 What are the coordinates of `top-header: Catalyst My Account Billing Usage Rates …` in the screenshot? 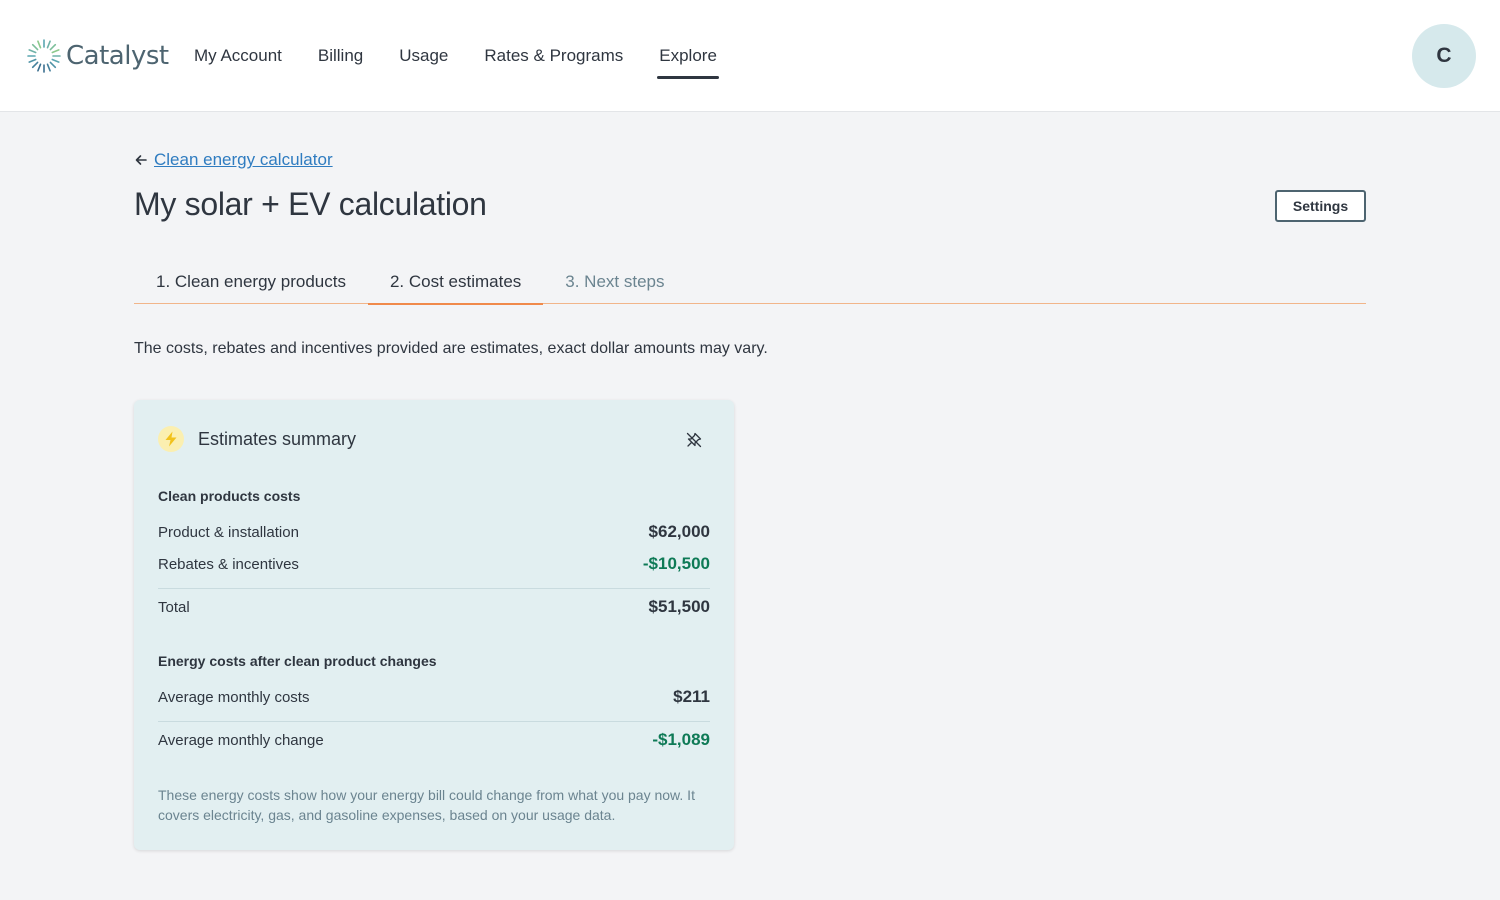 It's located at (750, 56).